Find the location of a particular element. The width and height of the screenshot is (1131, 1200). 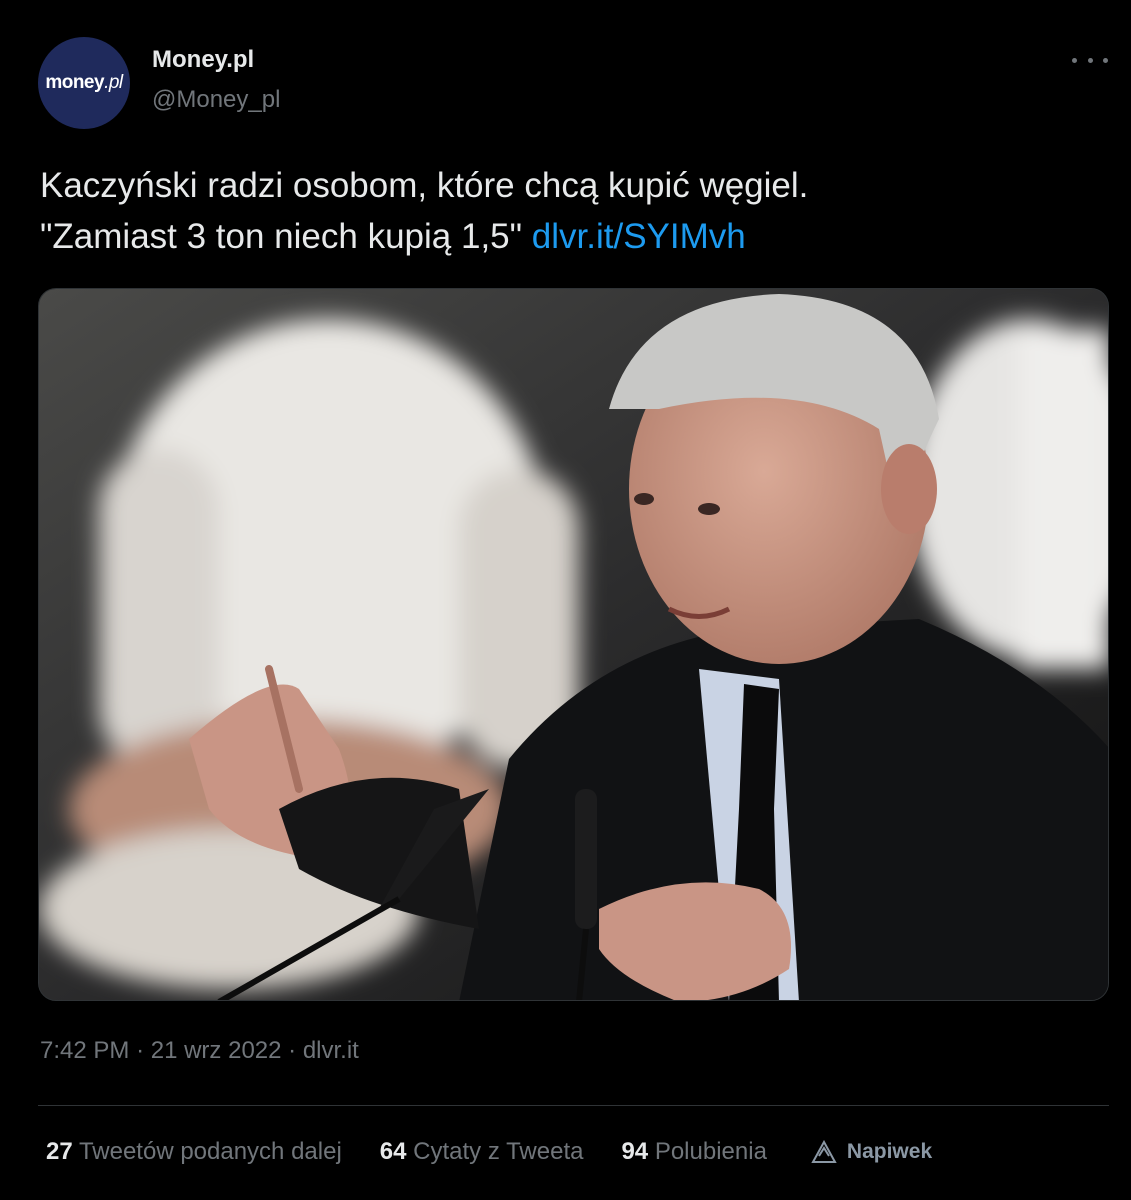

more-options-icon is located at coordinates (1090, 60).